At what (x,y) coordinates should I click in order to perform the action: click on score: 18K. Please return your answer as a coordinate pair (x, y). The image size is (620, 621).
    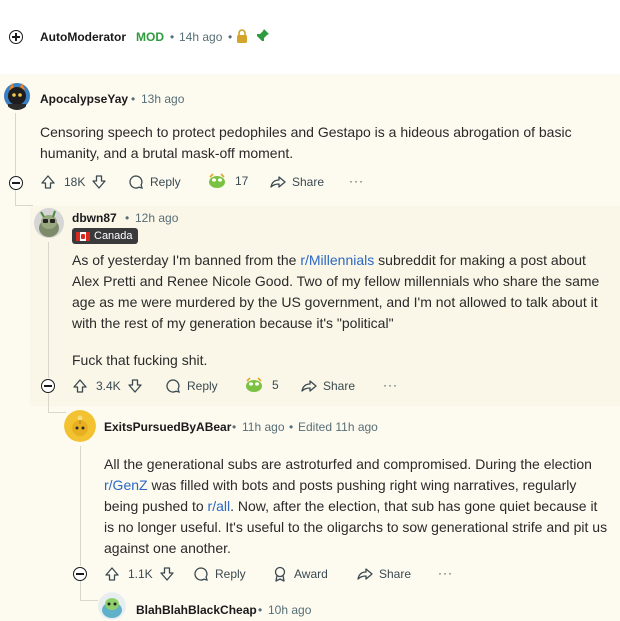
    Looking at the image, I should click on (75, 182).